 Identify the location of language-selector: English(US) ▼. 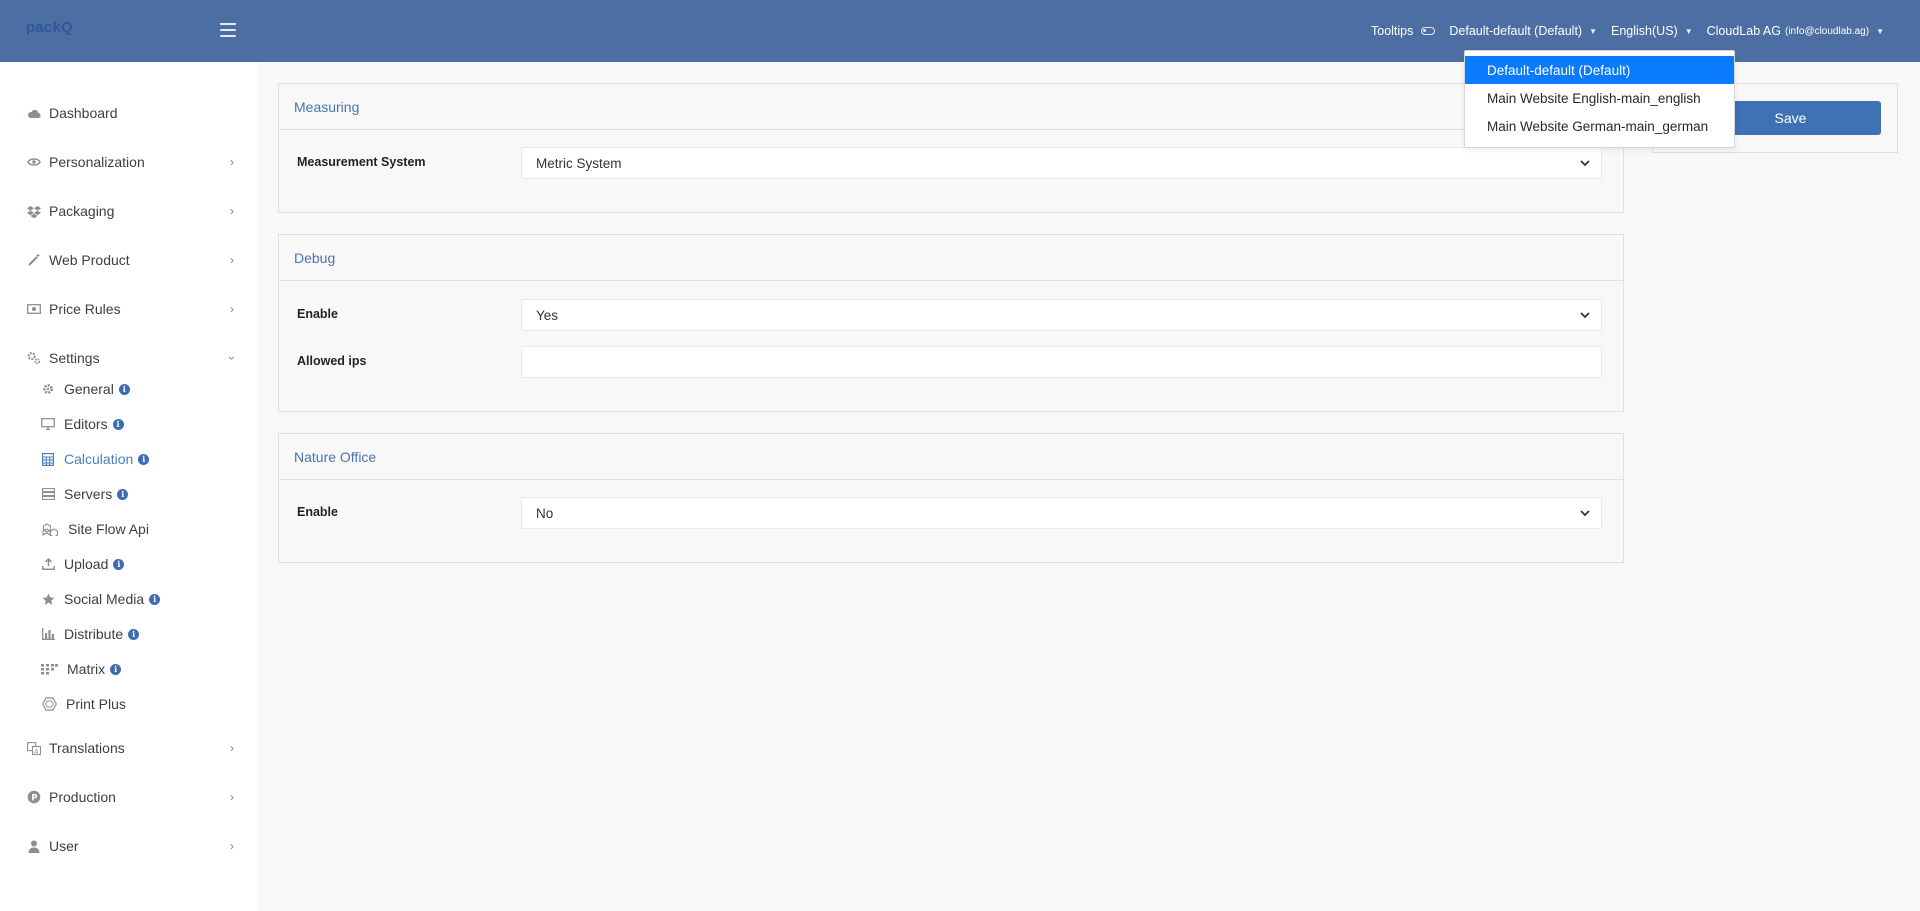
(1652, 31).